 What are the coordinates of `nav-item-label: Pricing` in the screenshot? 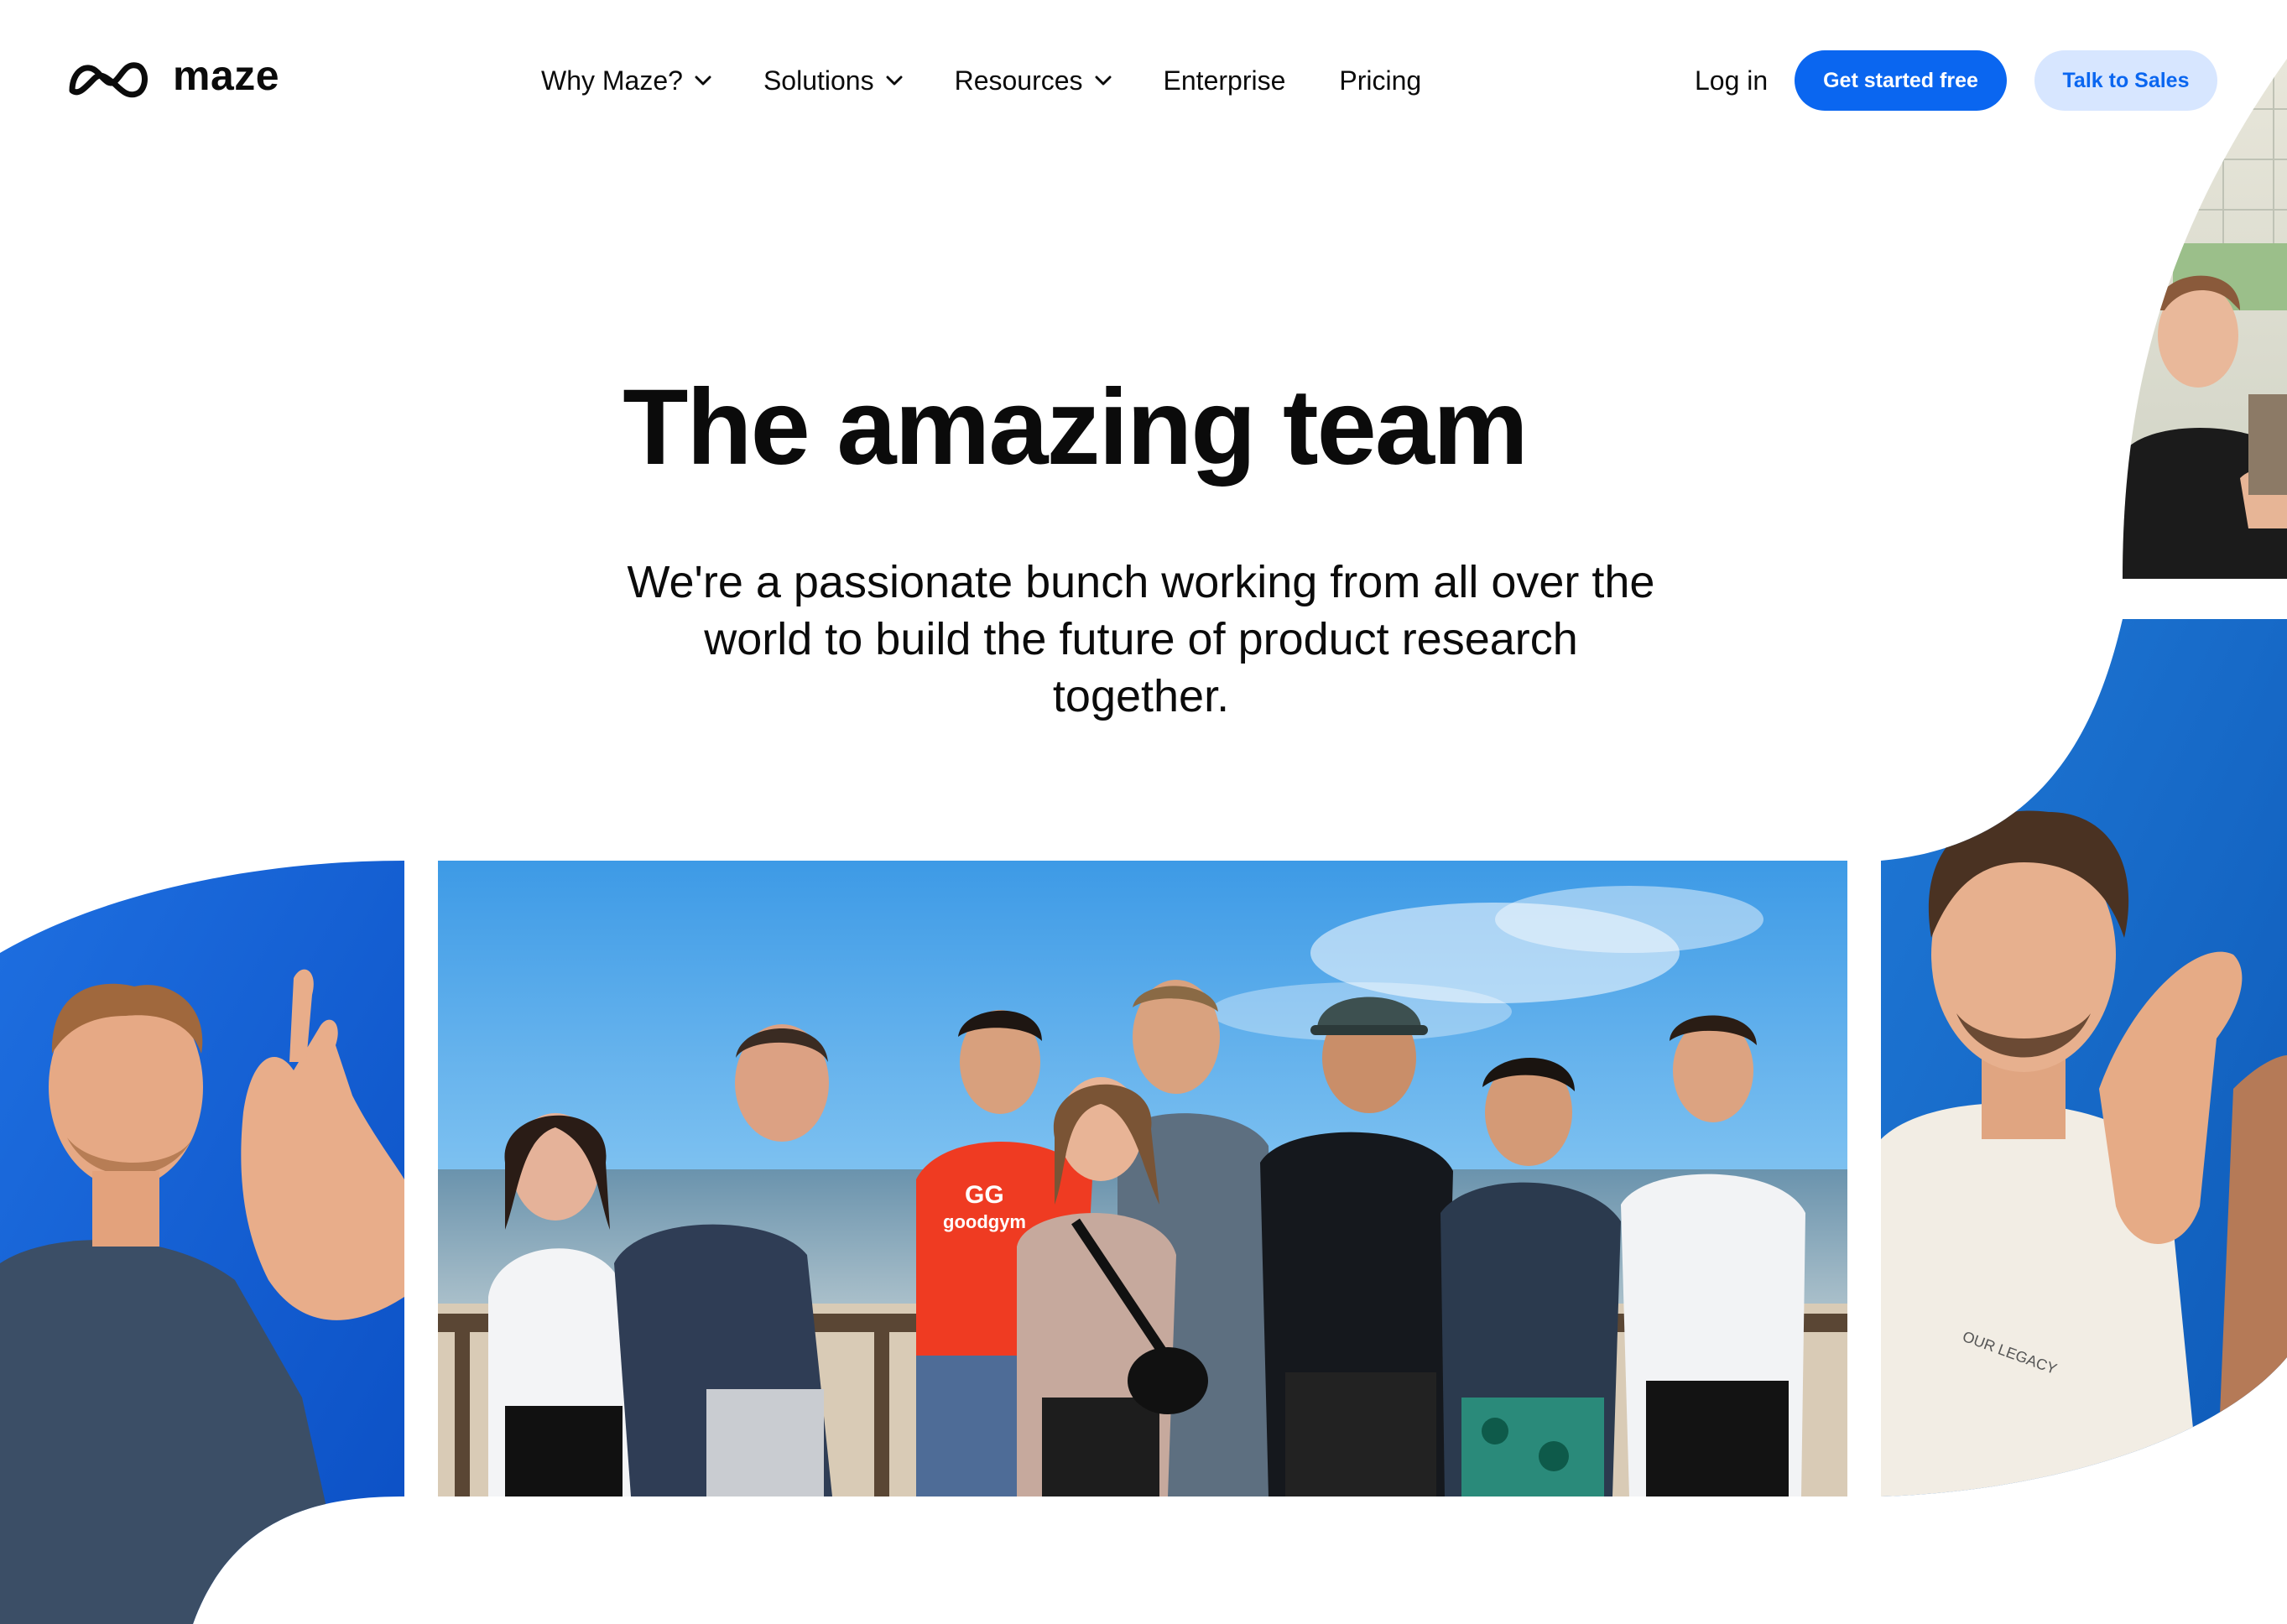 It's located at (1380, 80).